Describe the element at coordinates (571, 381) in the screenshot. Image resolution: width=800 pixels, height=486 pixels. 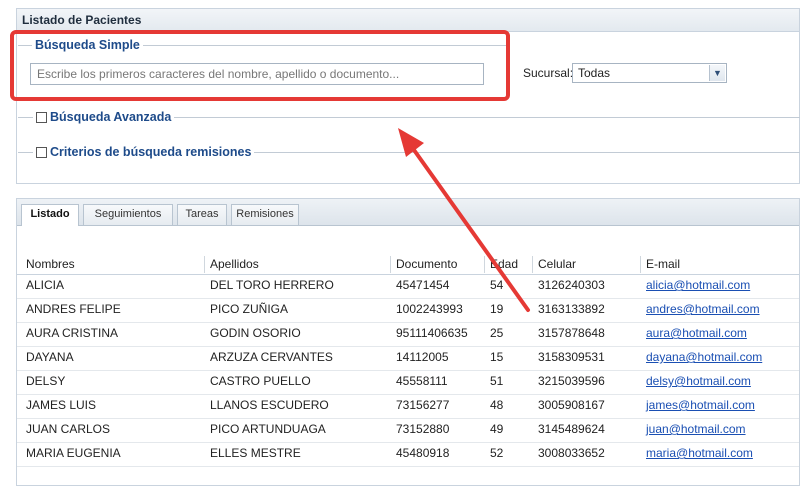
I see `cell-celular: 3215039596` at that location.